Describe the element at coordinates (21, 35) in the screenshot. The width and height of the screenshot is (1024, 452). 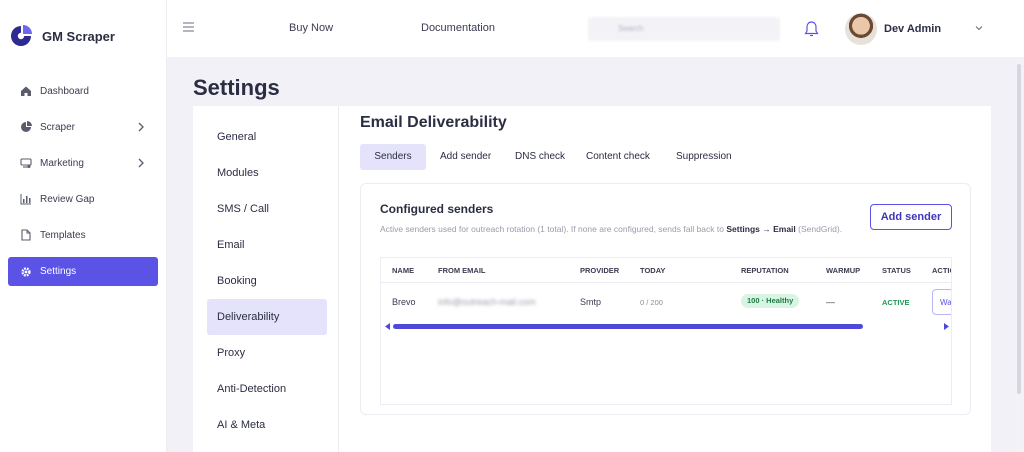
I see `logo-icon` at that location.